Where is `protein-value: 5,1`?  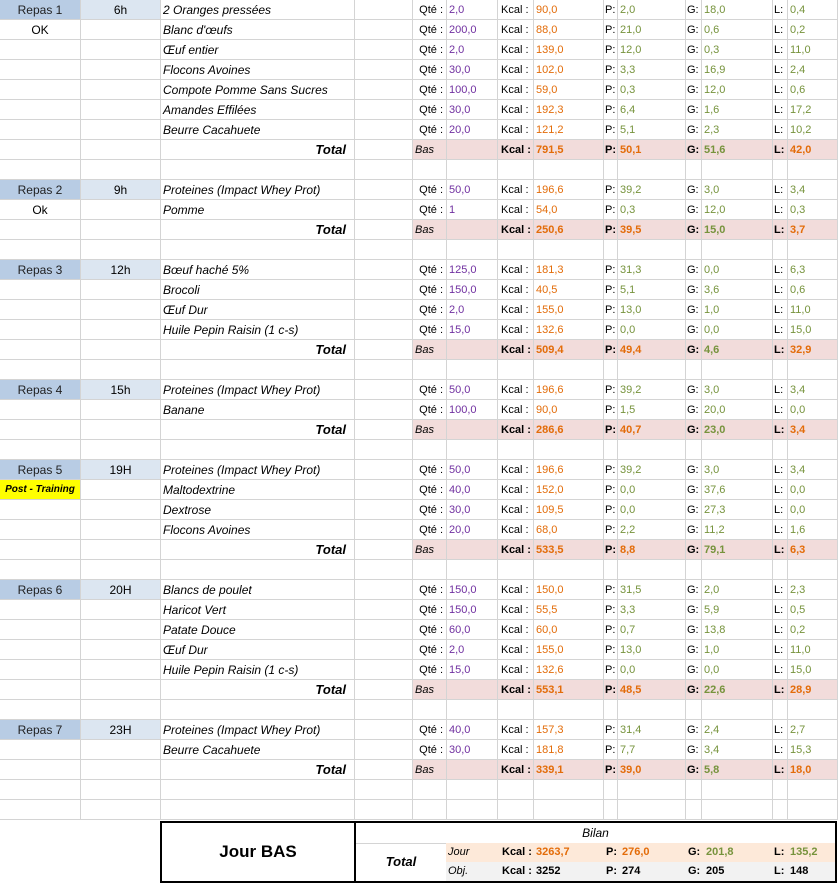
protein-value: 5,1 is located at coordinates (652, 290).